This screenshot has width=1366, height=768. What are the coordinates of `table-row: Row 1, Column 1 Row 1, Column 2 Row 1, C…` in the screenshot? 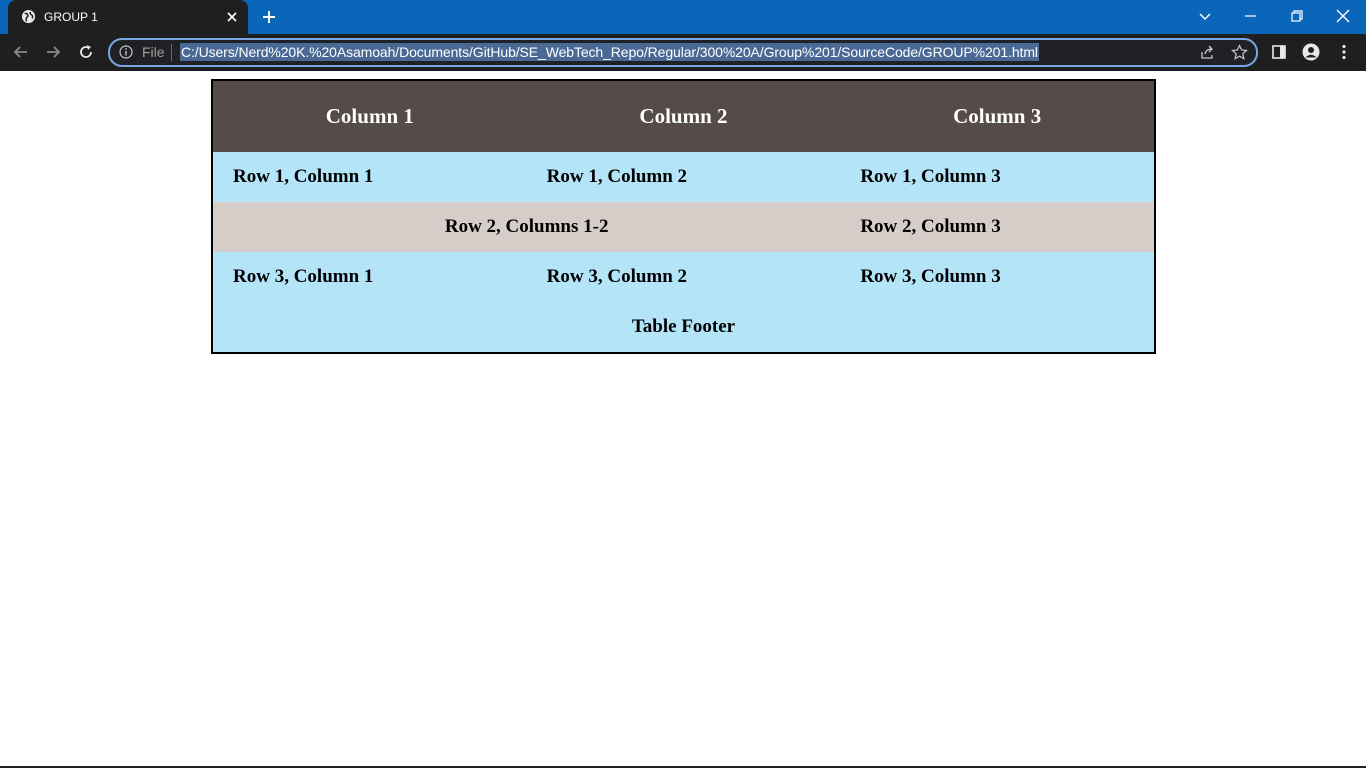 It's located at (683, 177).